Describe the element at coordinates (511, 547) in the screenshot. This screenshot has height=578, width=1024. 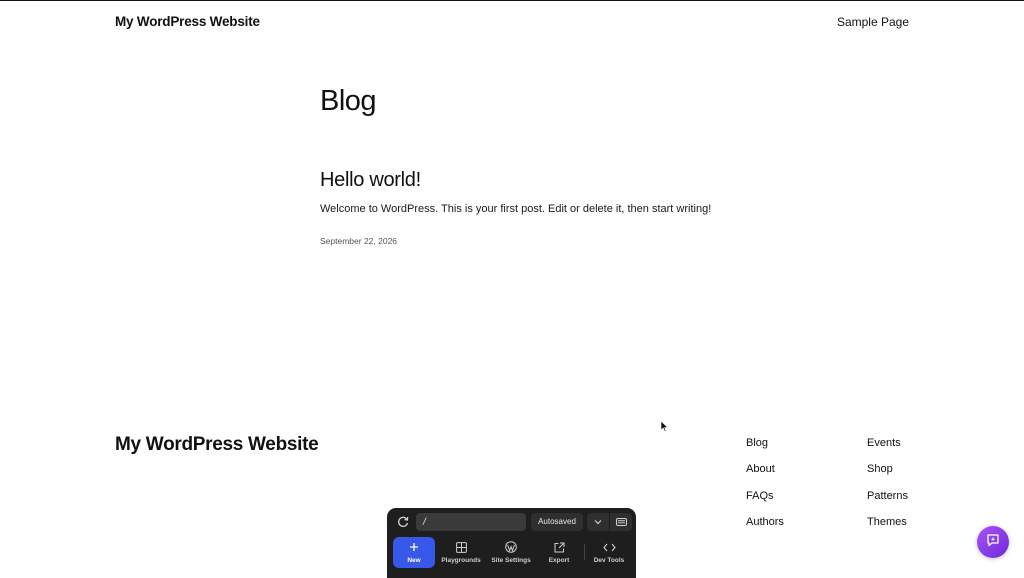
I see `wordpress-icon` at that location.